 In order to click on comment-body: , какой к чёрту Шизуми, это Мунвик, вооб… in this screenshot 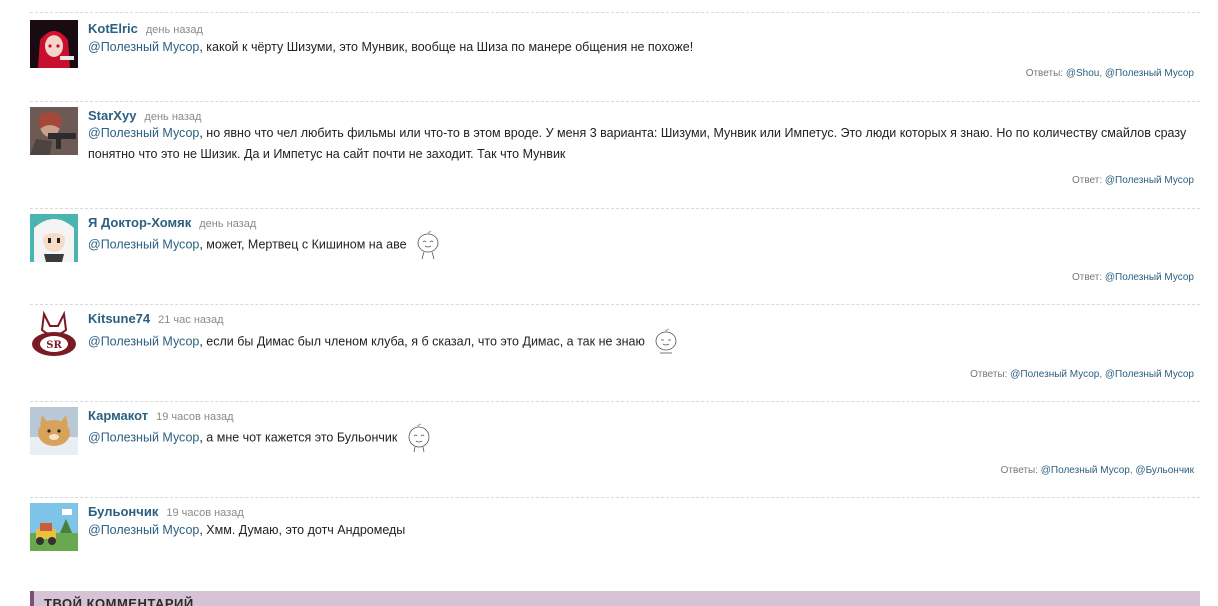, I will do `click(446, 47)`.